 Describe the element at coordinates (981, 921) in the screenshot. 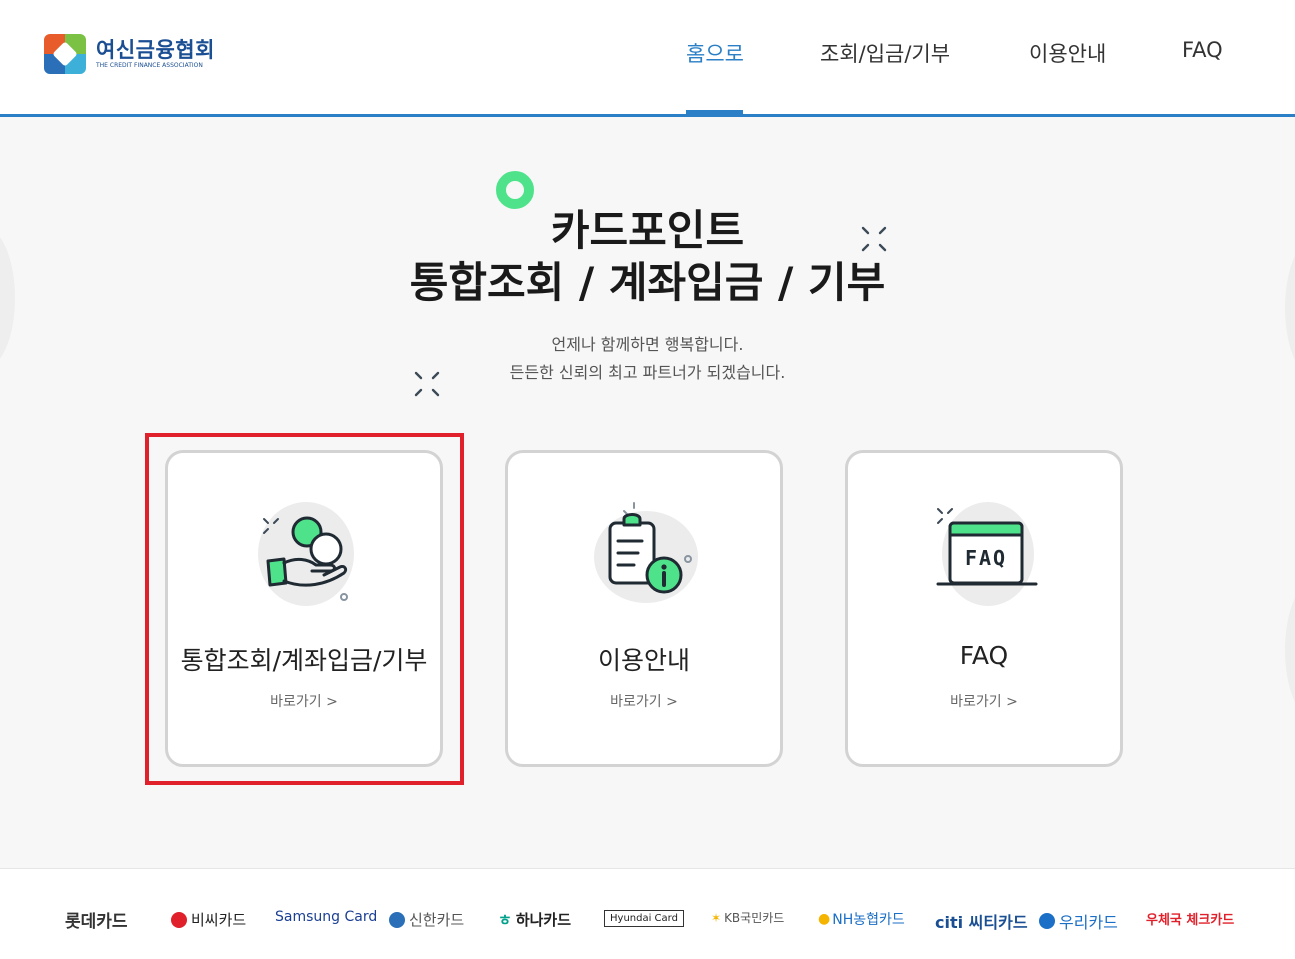

I see `brand-citi-card: citi 씨티카드` at that location.